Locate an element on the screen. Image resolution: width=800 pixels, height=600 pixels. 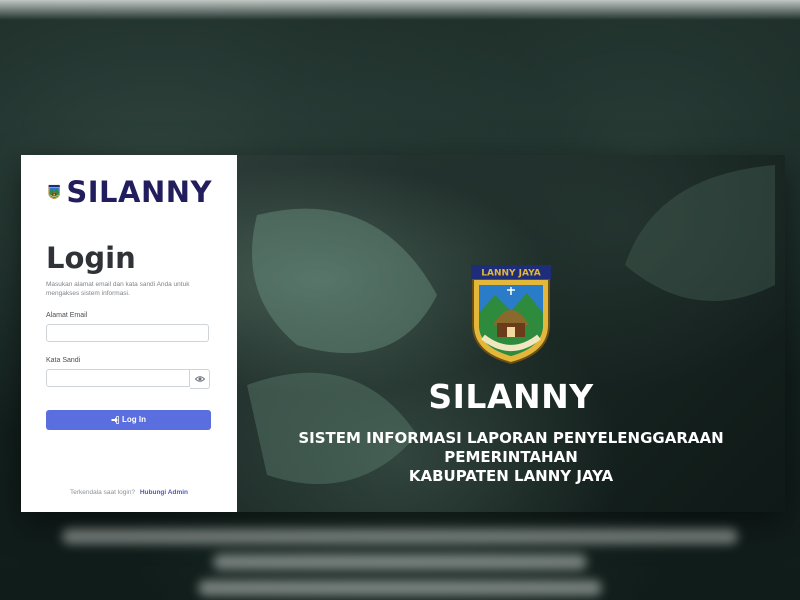
lanny-jaya-crest-icon: LANNY JAYA is located at coordinates (511, 315).